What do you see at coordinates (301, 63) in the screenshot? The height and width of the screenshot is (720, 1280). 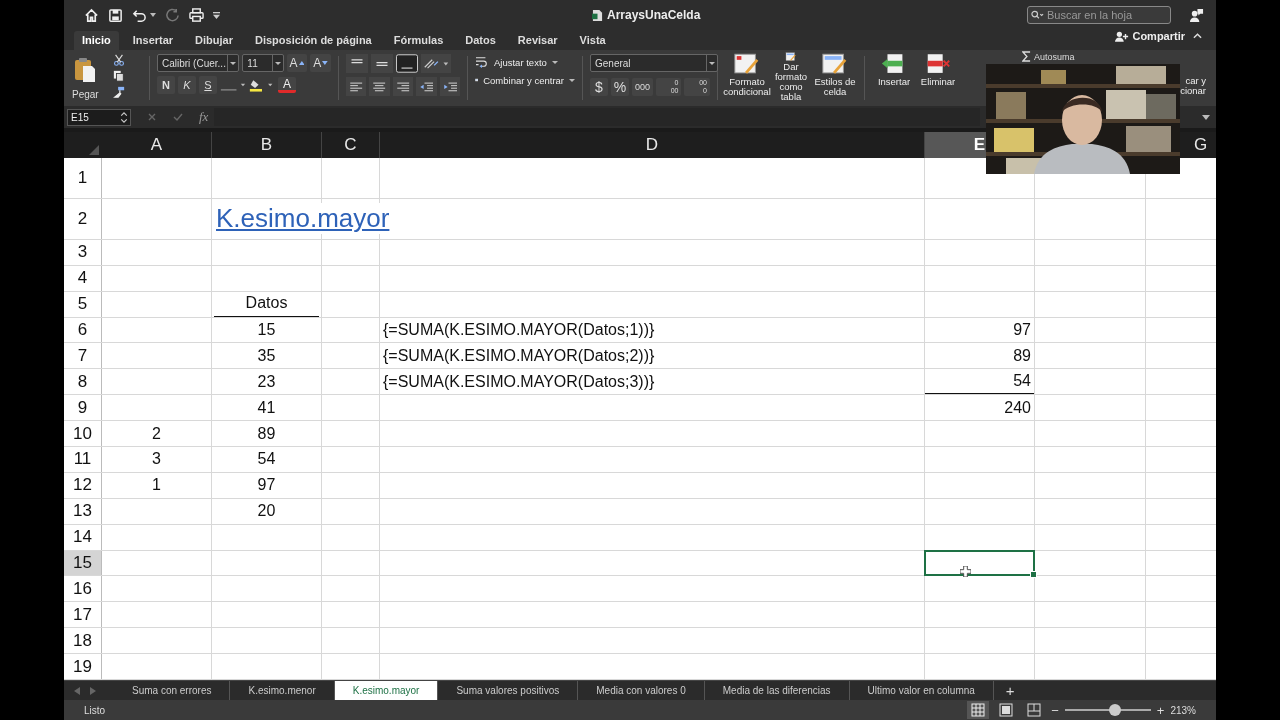 I see `up-triangle-icon` at bounding box center [301, 63].